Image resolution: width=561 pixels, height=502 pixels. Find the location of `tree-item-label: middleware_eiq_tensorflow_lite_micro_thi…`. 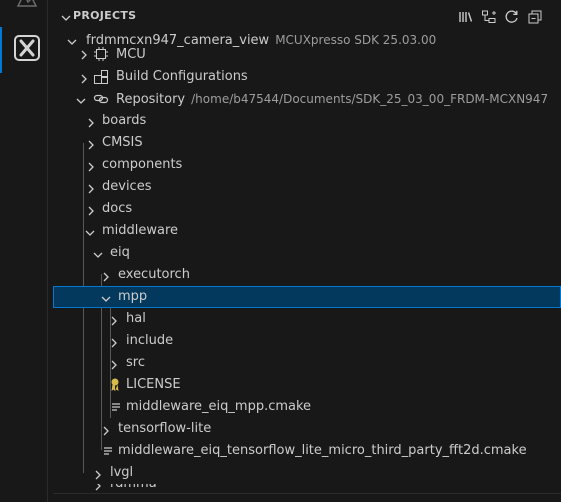

tree-item-label: middleware_eiq_tensorflow_lite_micro_thi… is located at coordinates (322, 450).